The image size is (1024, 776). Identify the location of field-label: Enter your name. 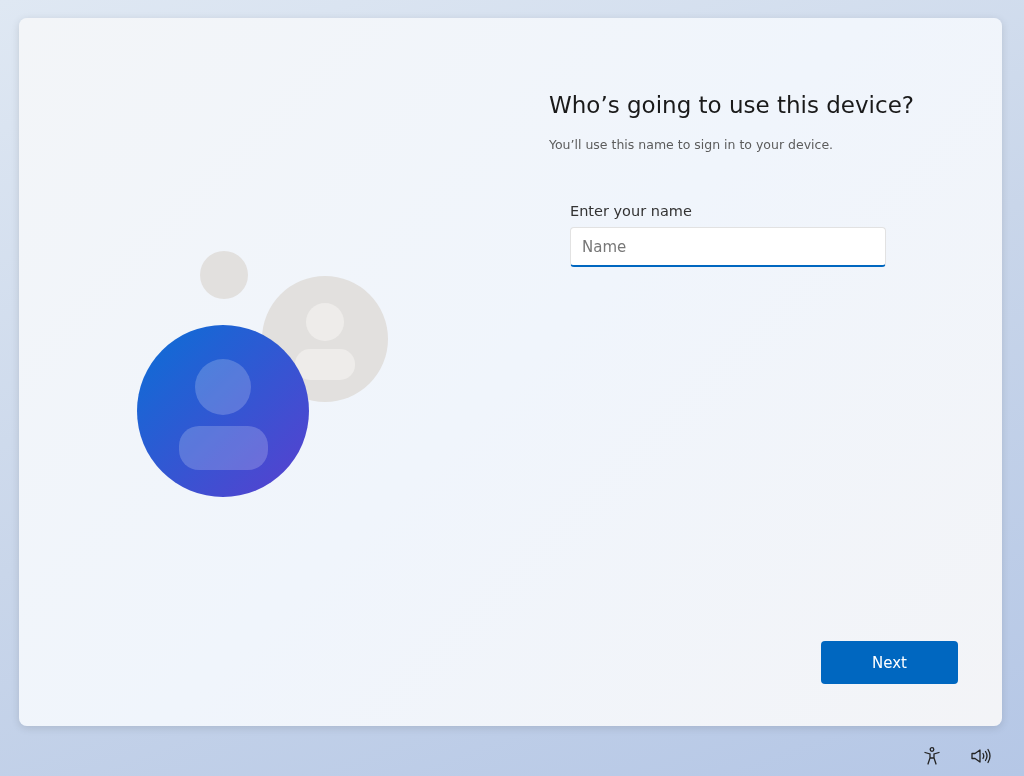
(631, 211).